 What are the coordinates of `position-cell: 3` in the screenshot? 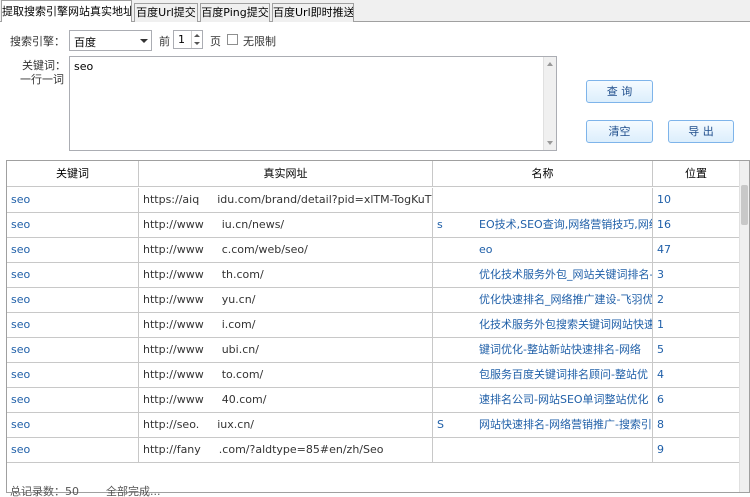 It's located at (696, 275).